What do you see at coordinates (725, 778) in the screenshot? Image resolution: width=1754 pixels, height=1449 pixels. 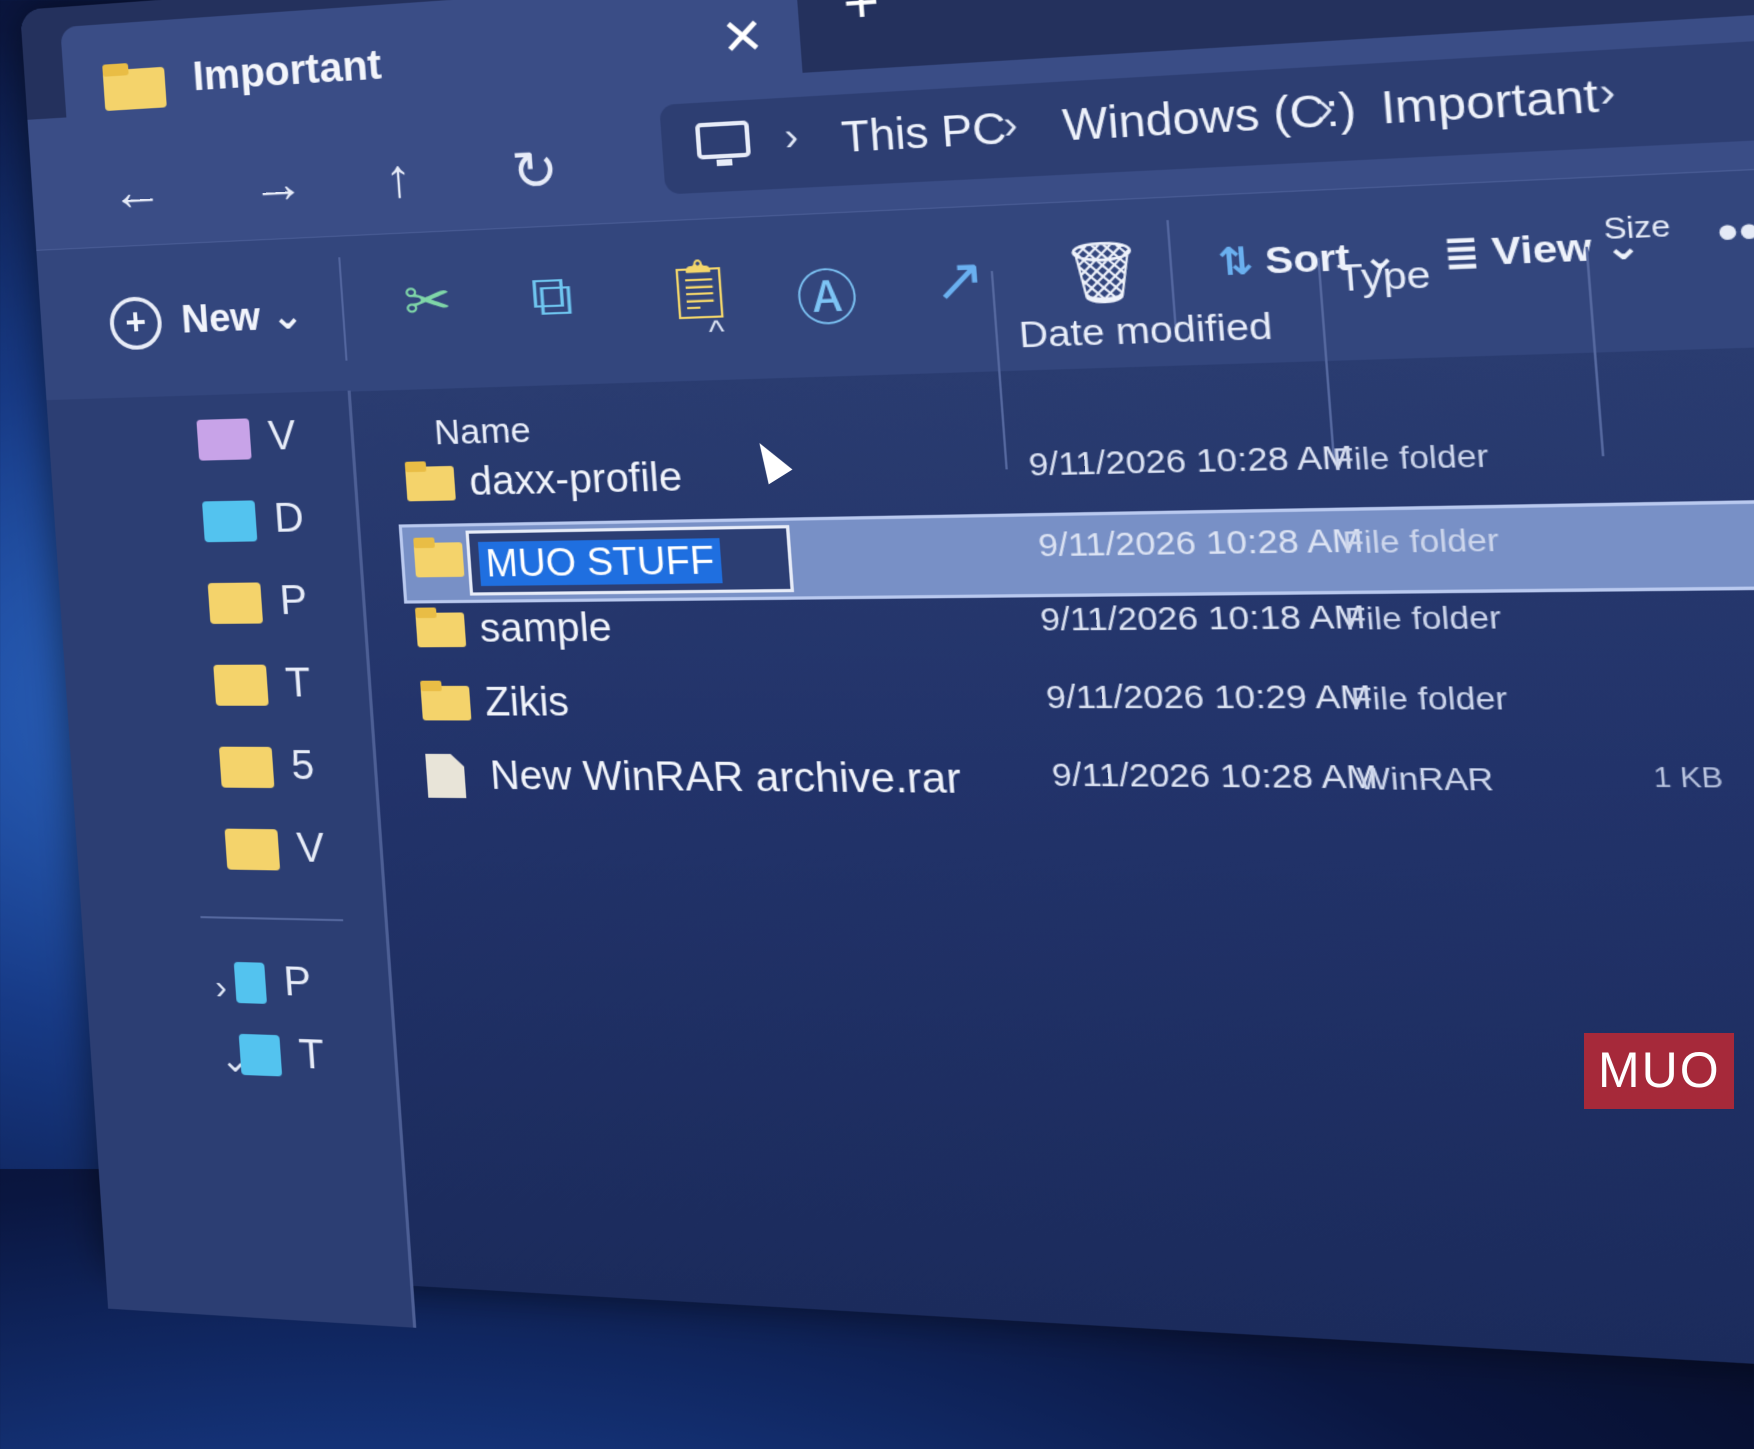 I see `file-name: New WinRAR archive.rar` at bounding box center [725, 778].